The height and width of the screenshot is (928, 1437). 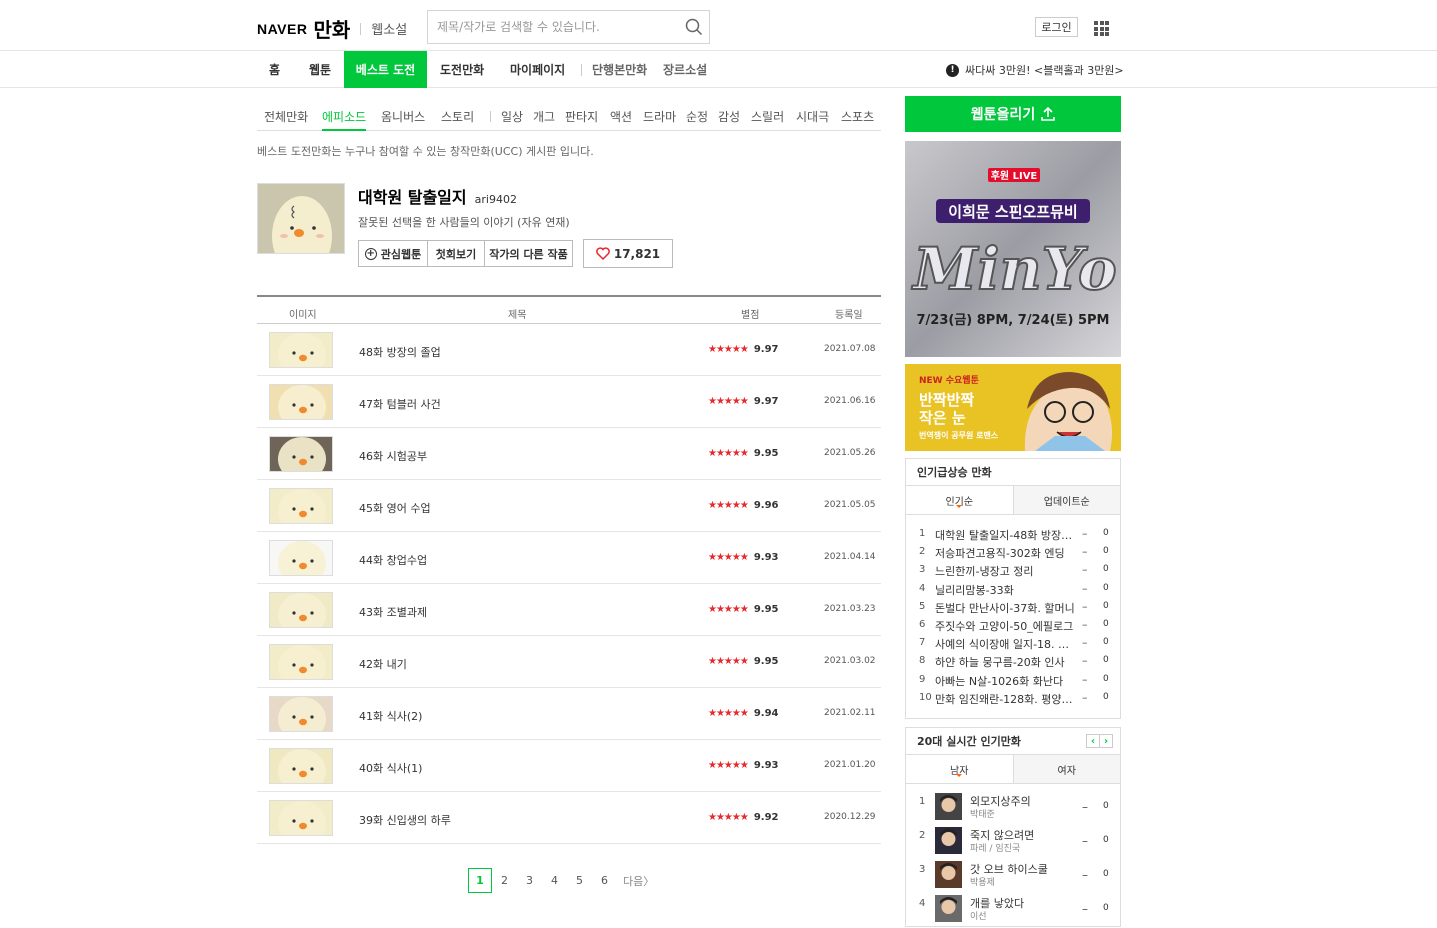 I want to click on rank-title: 돈벌다 만난사이-37화. 할머니, so click(x=1005, y=608).